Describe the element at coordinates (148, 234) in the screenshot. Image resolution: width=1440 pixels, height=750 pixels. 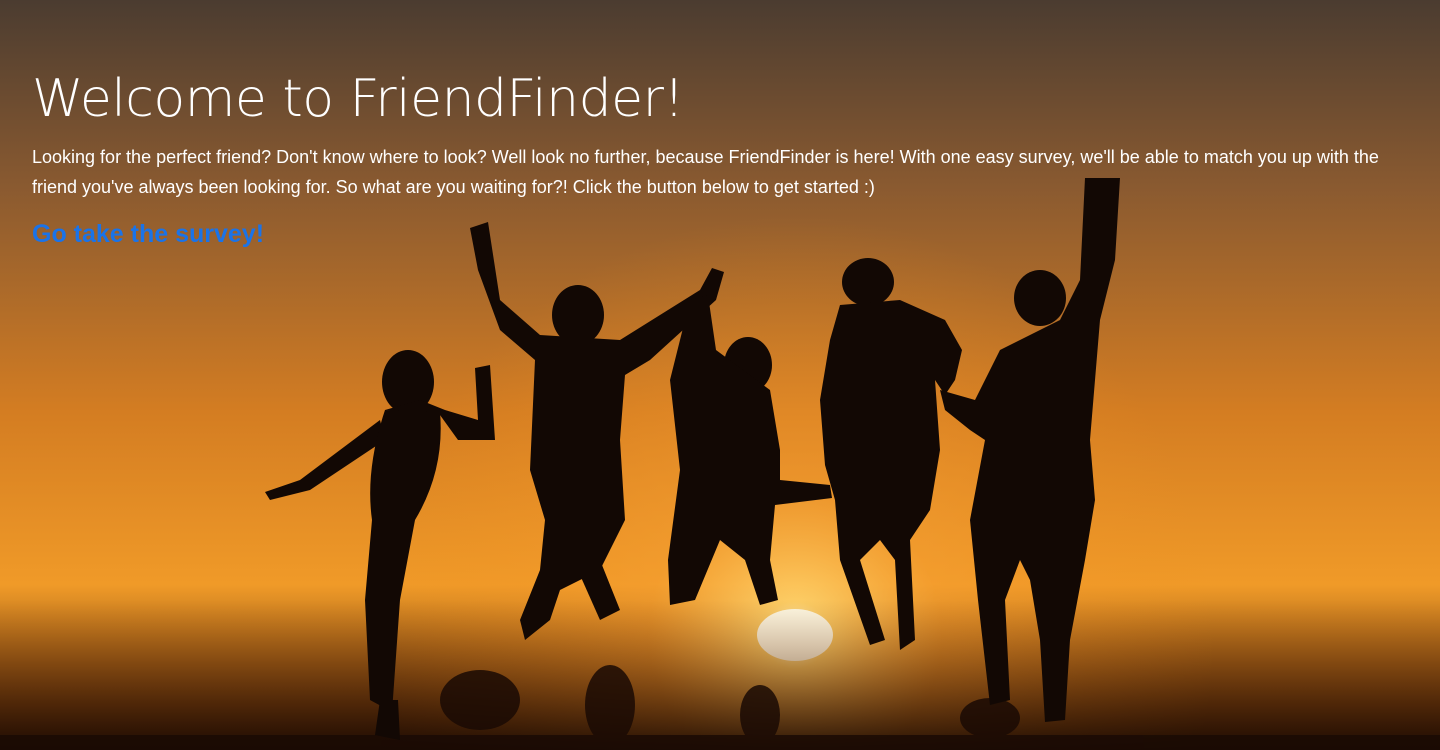
I see `survey-link: Go take the survey!` at that location.